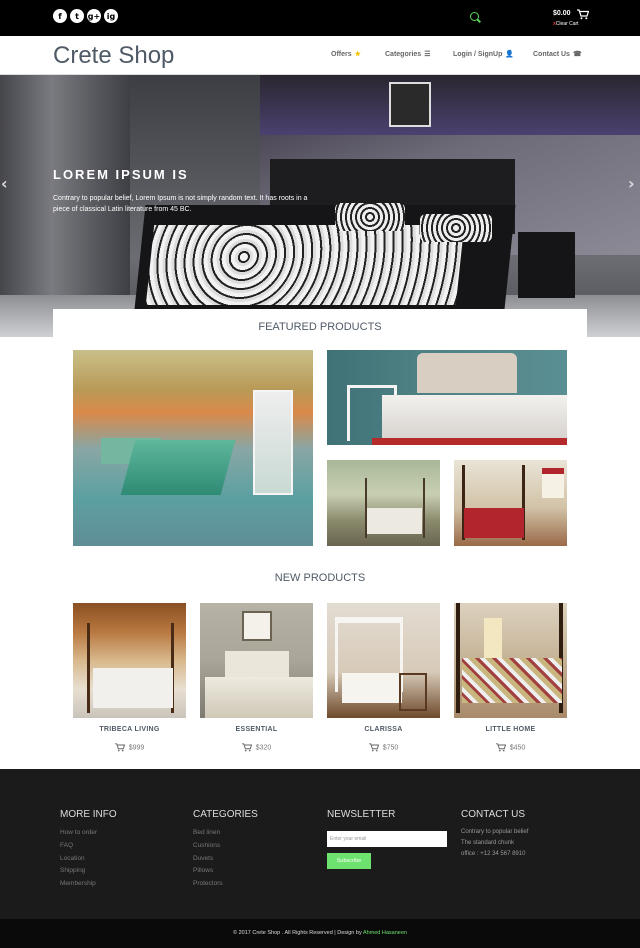  I want to click on contact-line: office : +12 34 567 8910, so click(493, 854).